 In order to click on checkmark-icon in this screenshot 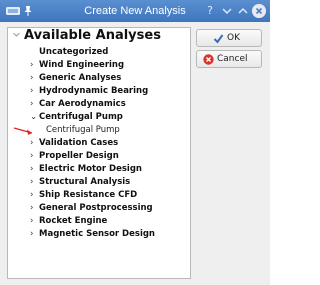, I will do `click(218, 39)`.